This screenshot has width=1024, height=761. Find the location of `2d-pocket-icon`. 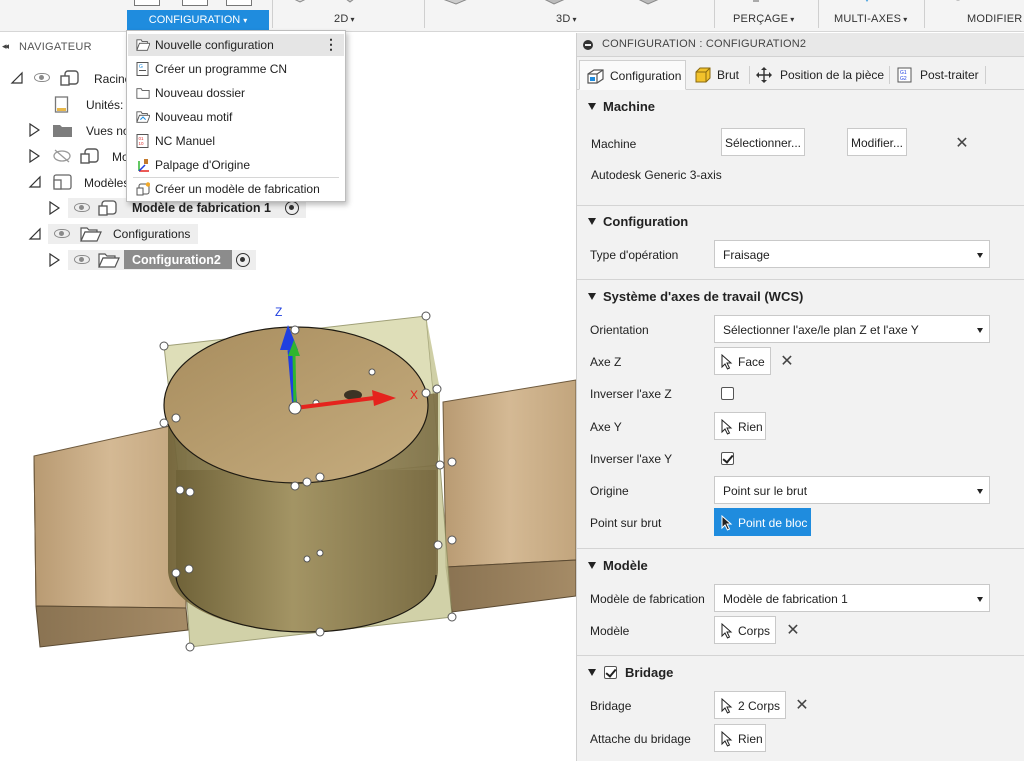

2d-pocket-icon is located at coordinates (350, 3).